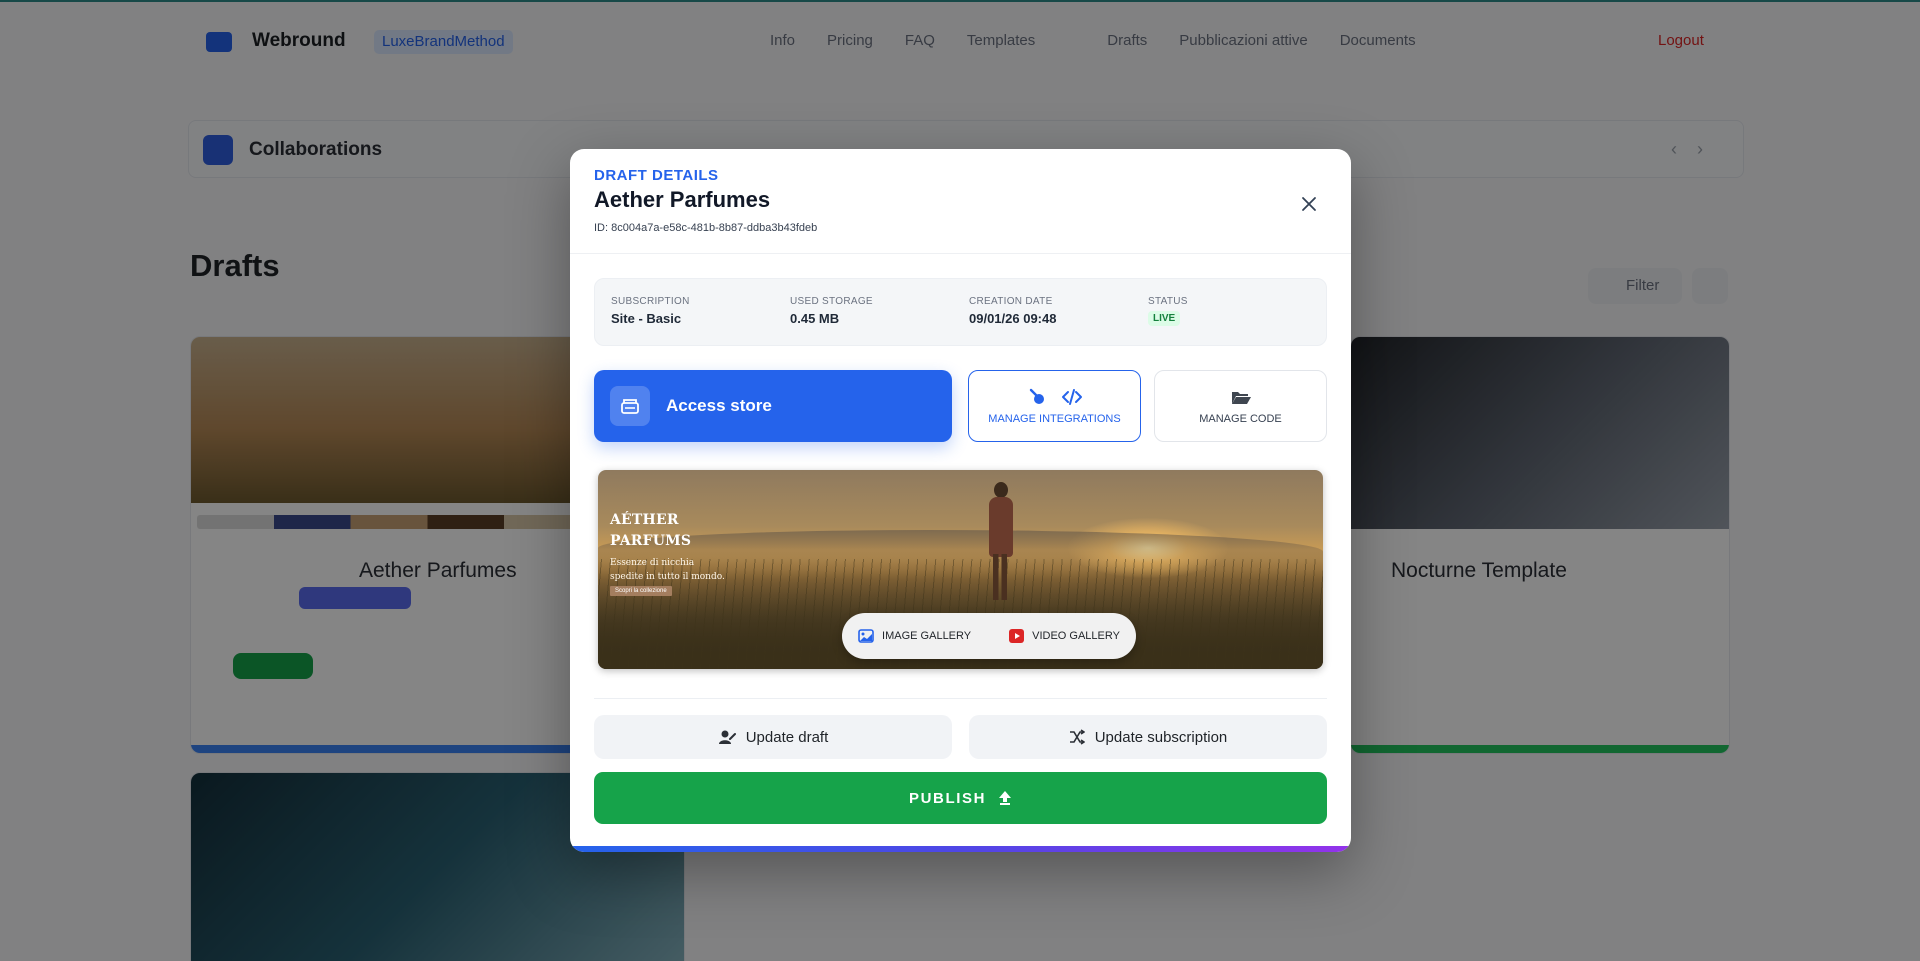 The image size is (1920, 961). What do you see at coordinates (1000, 541) in the screenshot?
I see `preview-figure` at bounding box center [1000, 541].